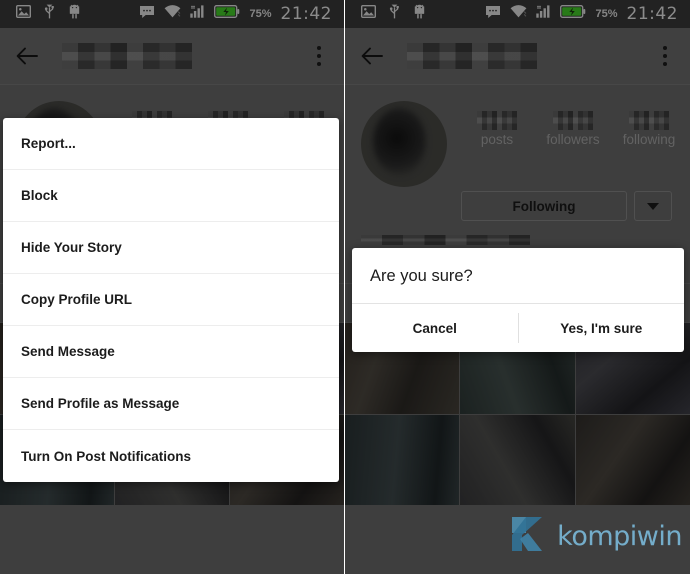  What do you see at coordinates (171, 404) in the screenshot?
I see `menu-item-send-profile-as-message: Send Profile as Message` at bounding box center [171, 404].